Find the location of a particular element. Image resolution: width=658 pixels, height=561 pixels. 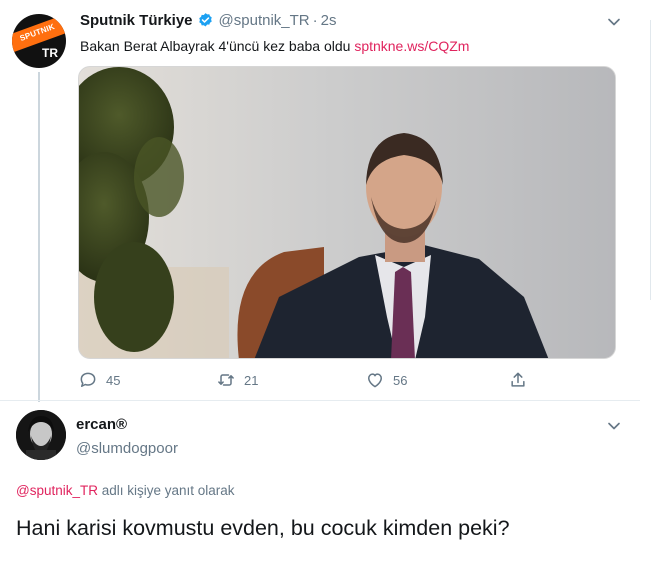

reply-author-name: ercan® is located at coordinates (101, 424).